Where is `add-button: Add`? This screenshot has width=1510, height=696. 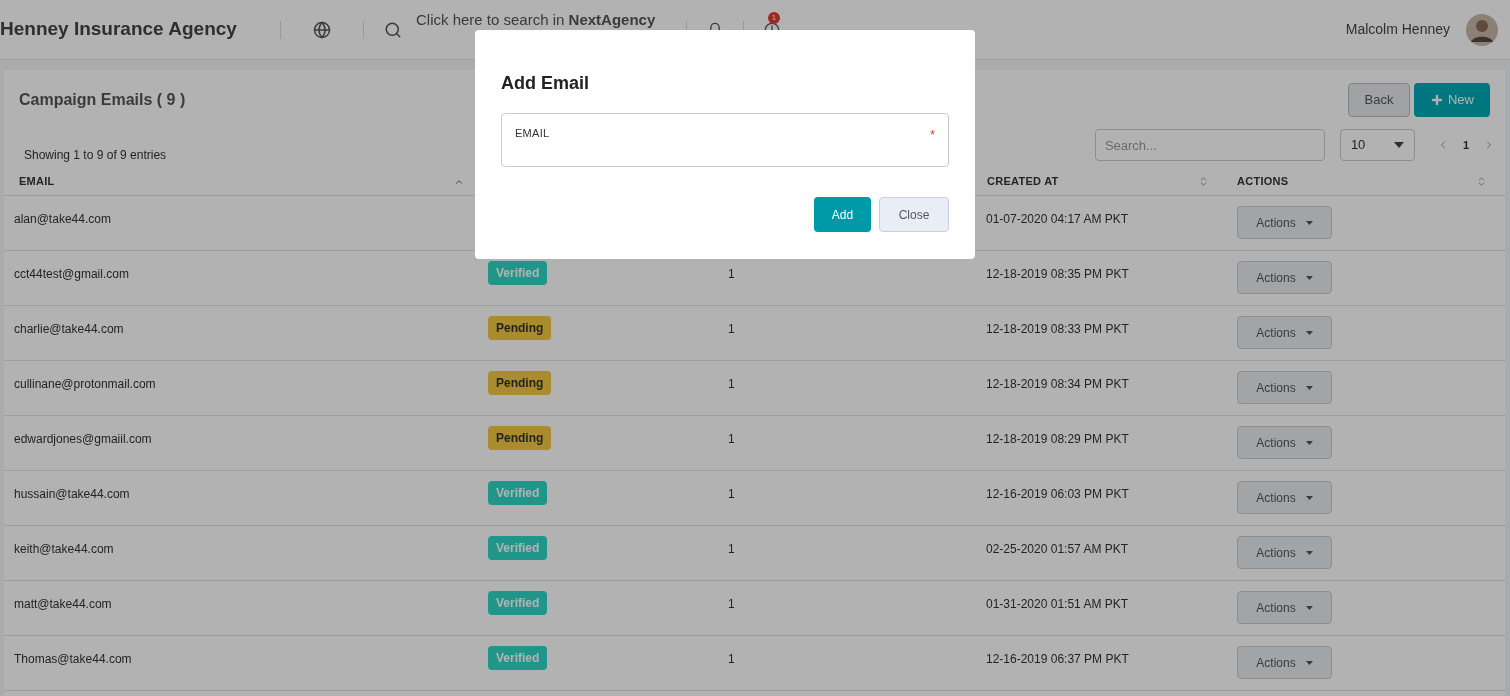 add-button: Add is located at coordinates (842, 214).